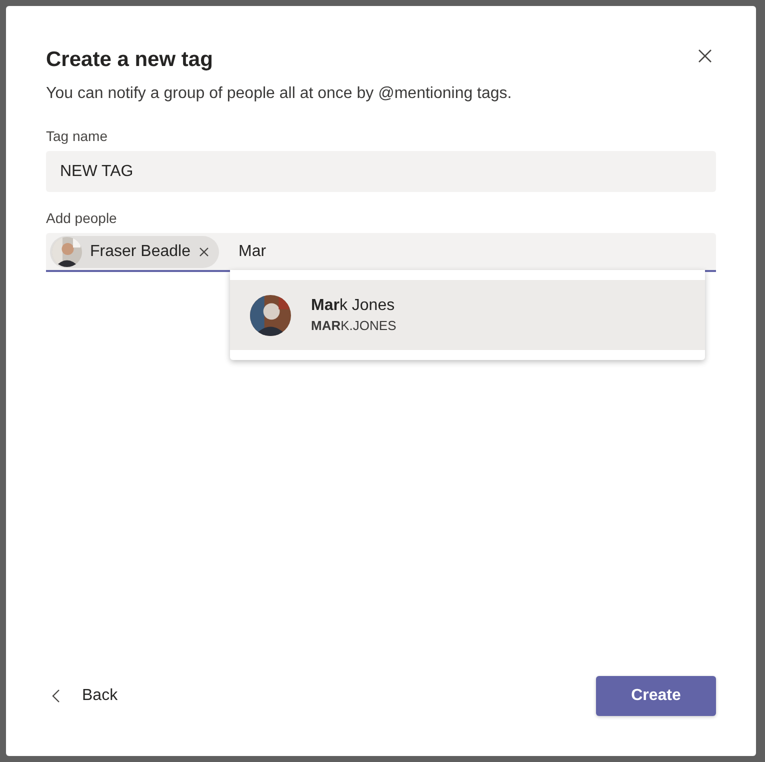  Describe the element at coordinates (252, 252) in the screenshot. I see `search-text: Mar` at that location.